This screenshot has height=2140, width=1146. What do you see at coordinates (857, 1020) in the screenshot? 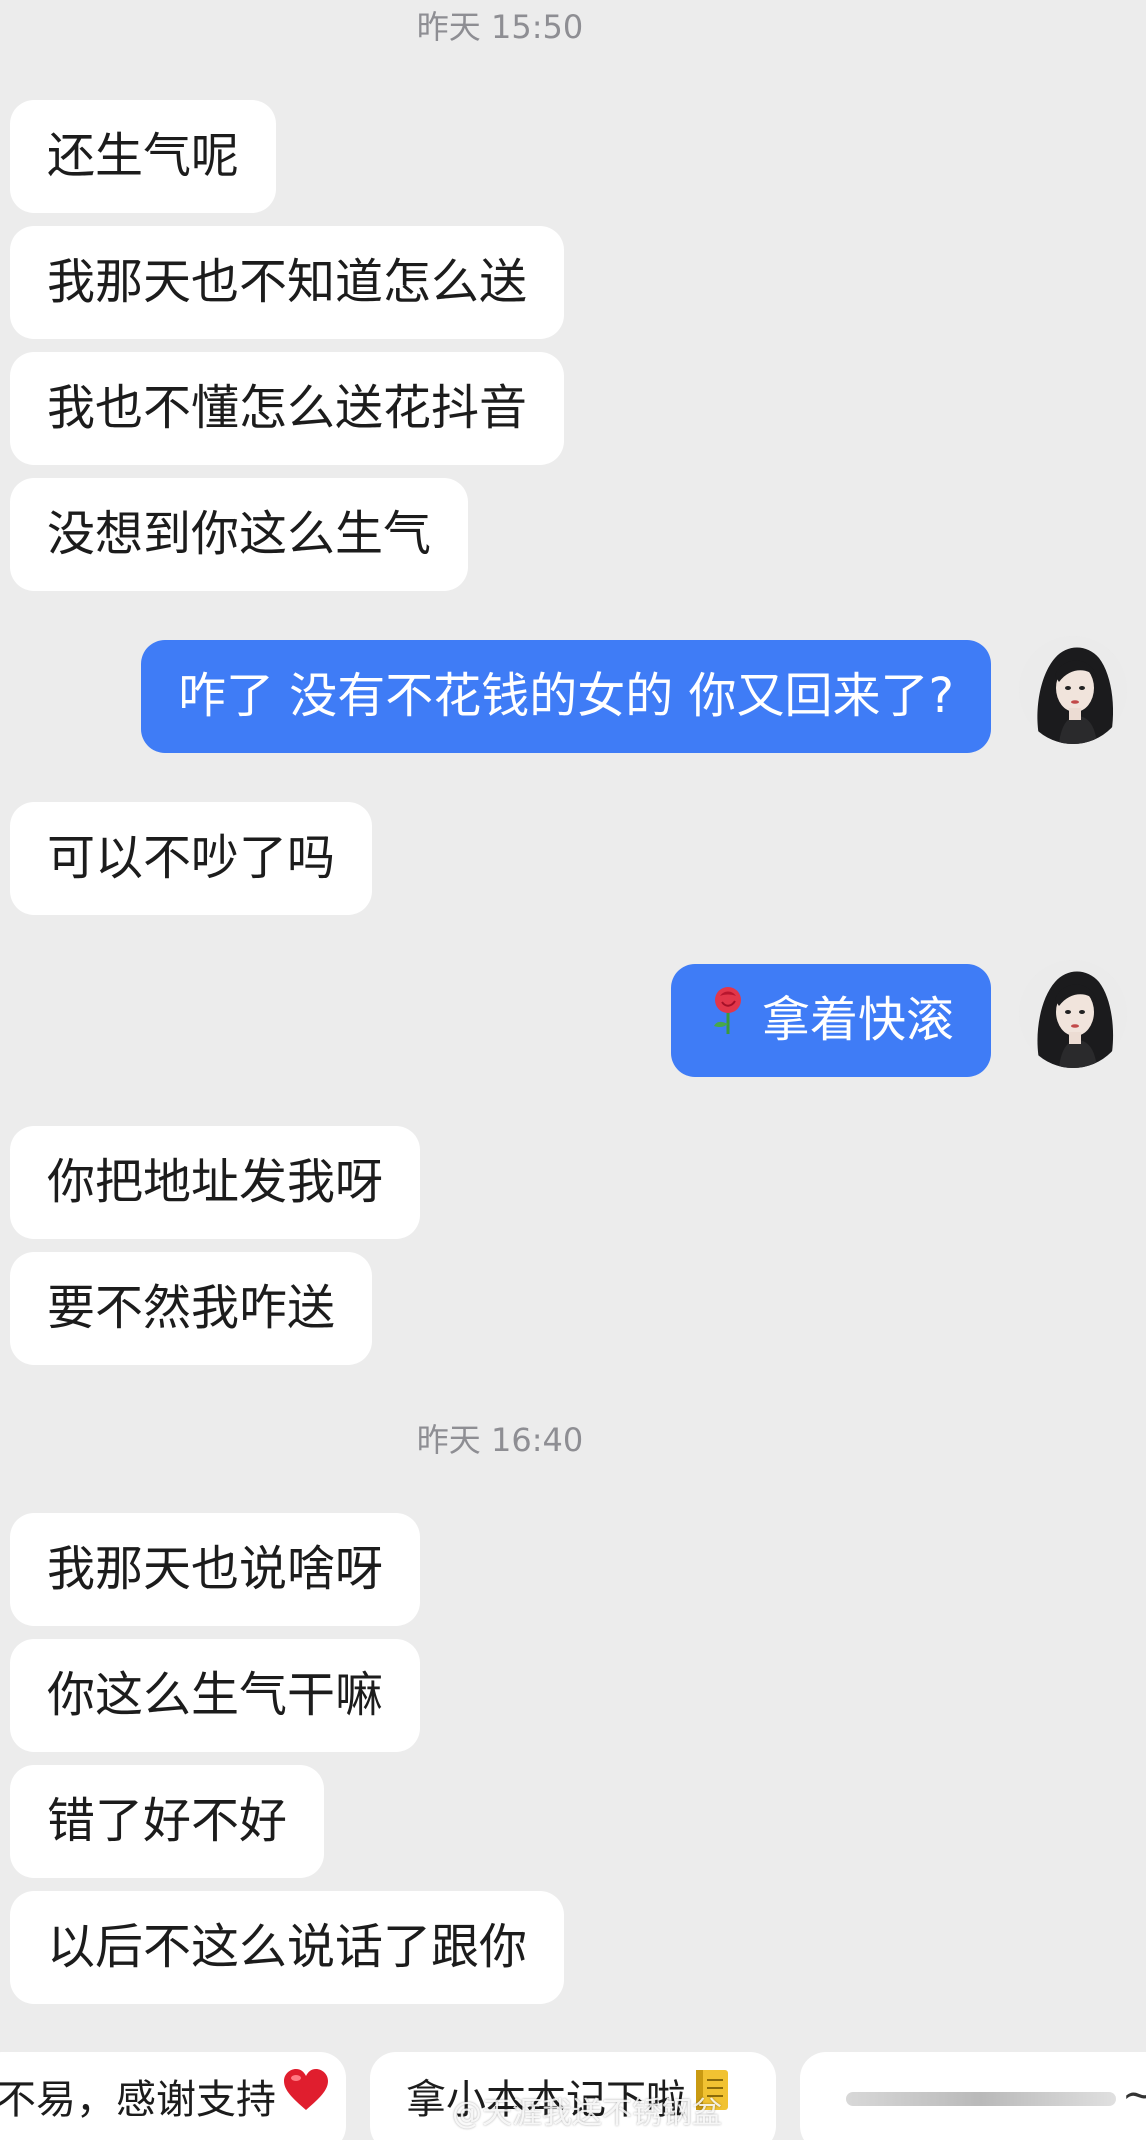
I see `message-text: 拿着快滚` at bounding box center [857, 1020].